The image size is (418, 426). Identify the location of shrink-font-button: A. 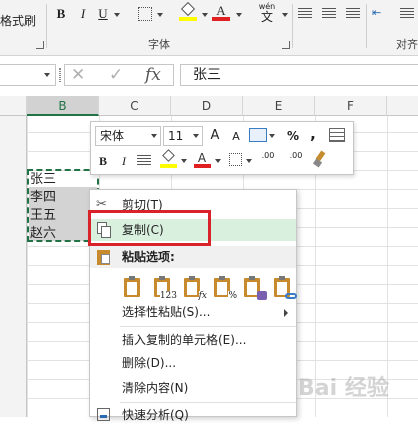
(236, 137).